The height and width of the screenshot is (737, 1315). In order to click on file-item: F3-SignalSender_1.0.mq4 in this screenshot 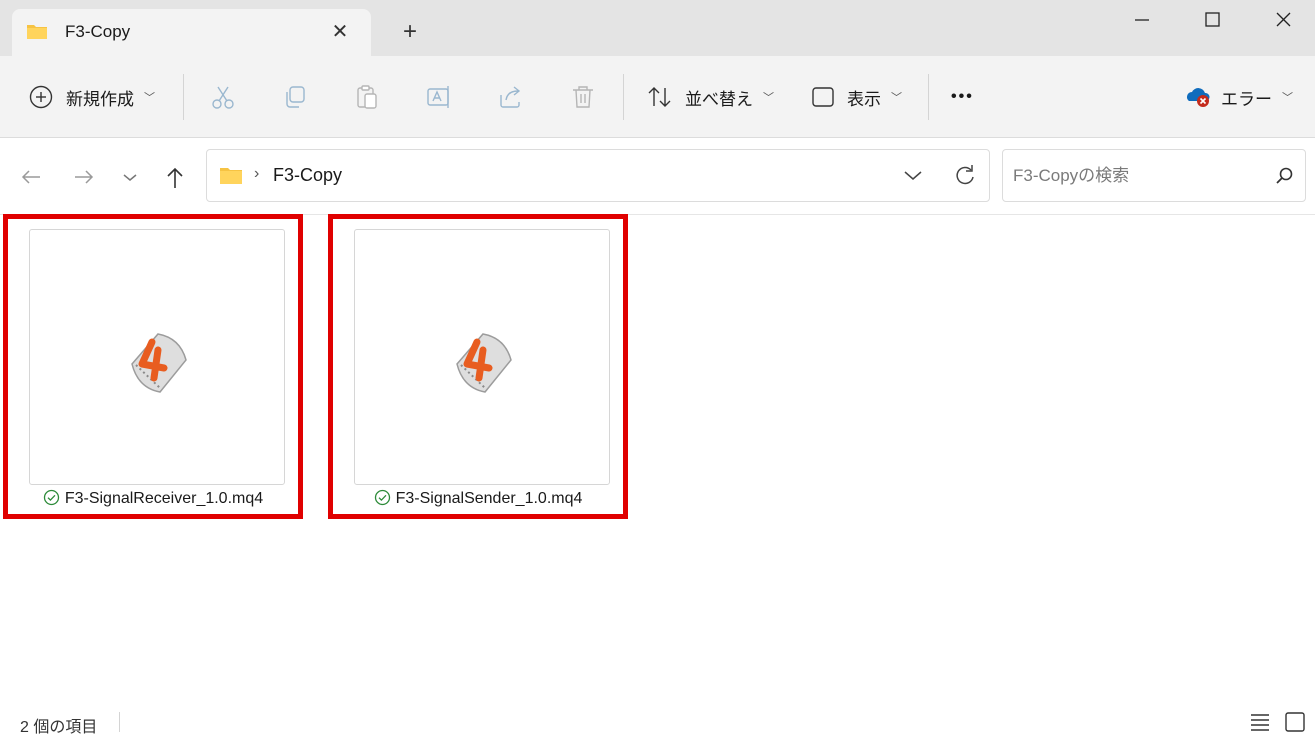, I will do `click(478, 366)`.